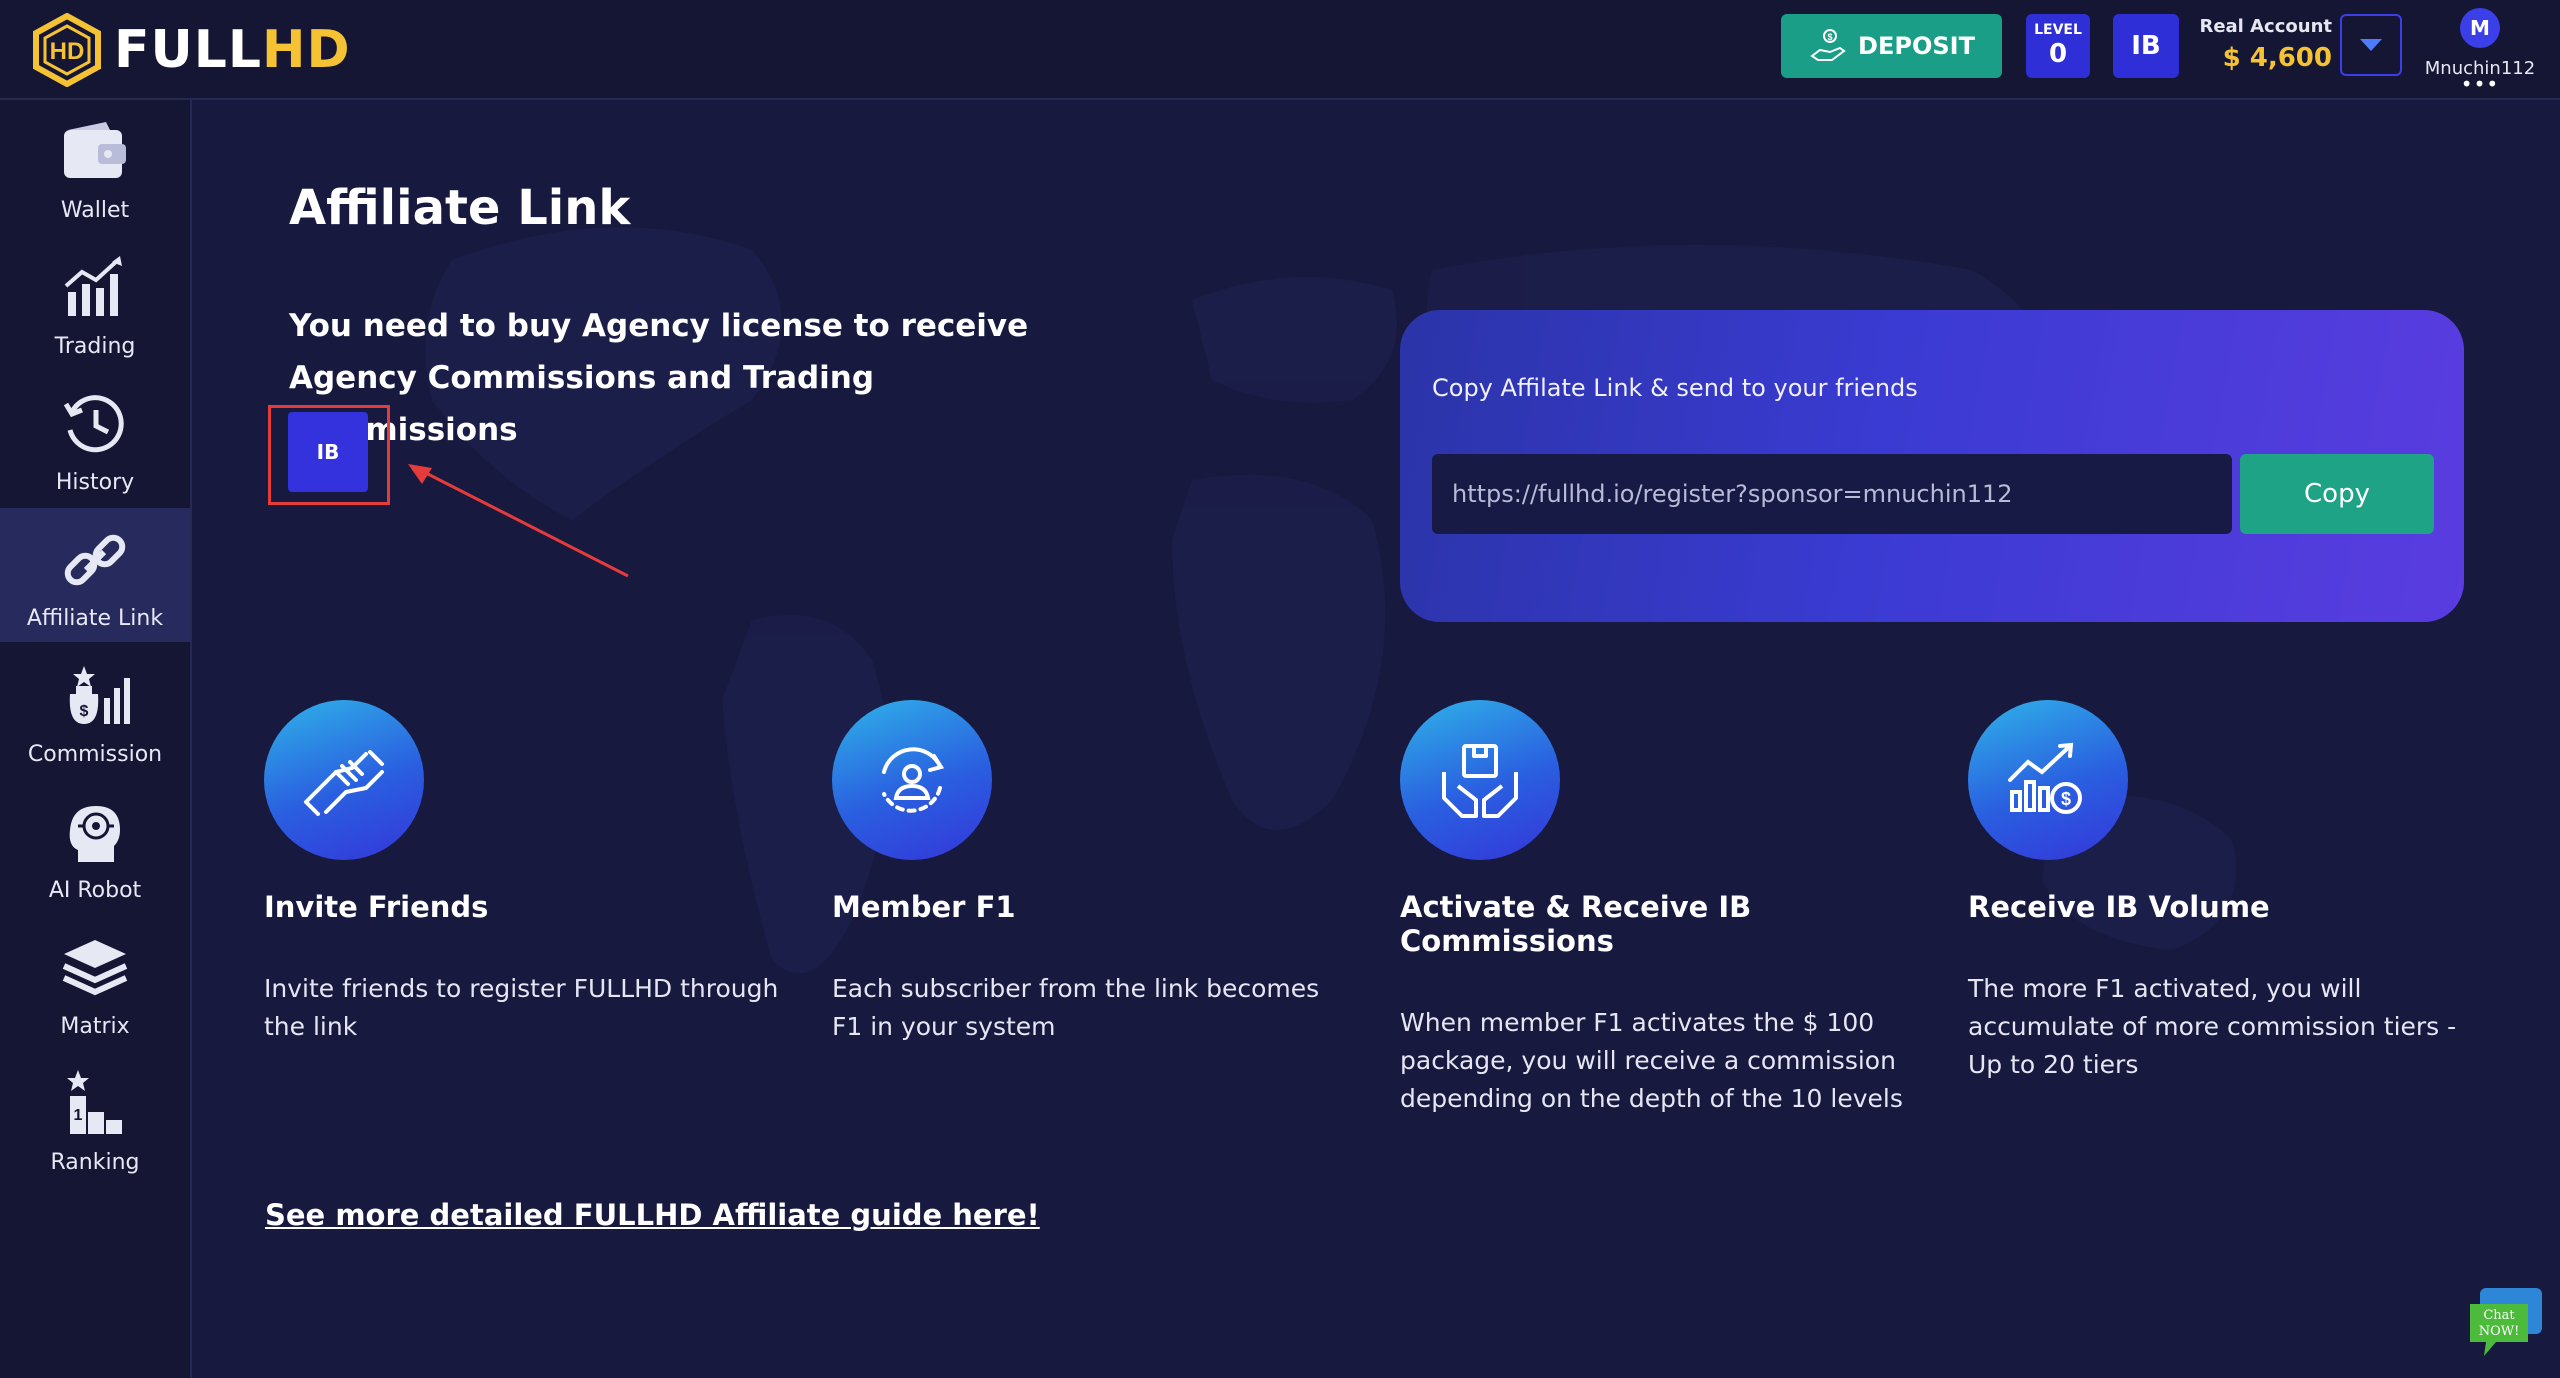  Describe the element at coordinates (95, 346) in the screenshot. I see `sidebar-item-label: Trading` at that location.